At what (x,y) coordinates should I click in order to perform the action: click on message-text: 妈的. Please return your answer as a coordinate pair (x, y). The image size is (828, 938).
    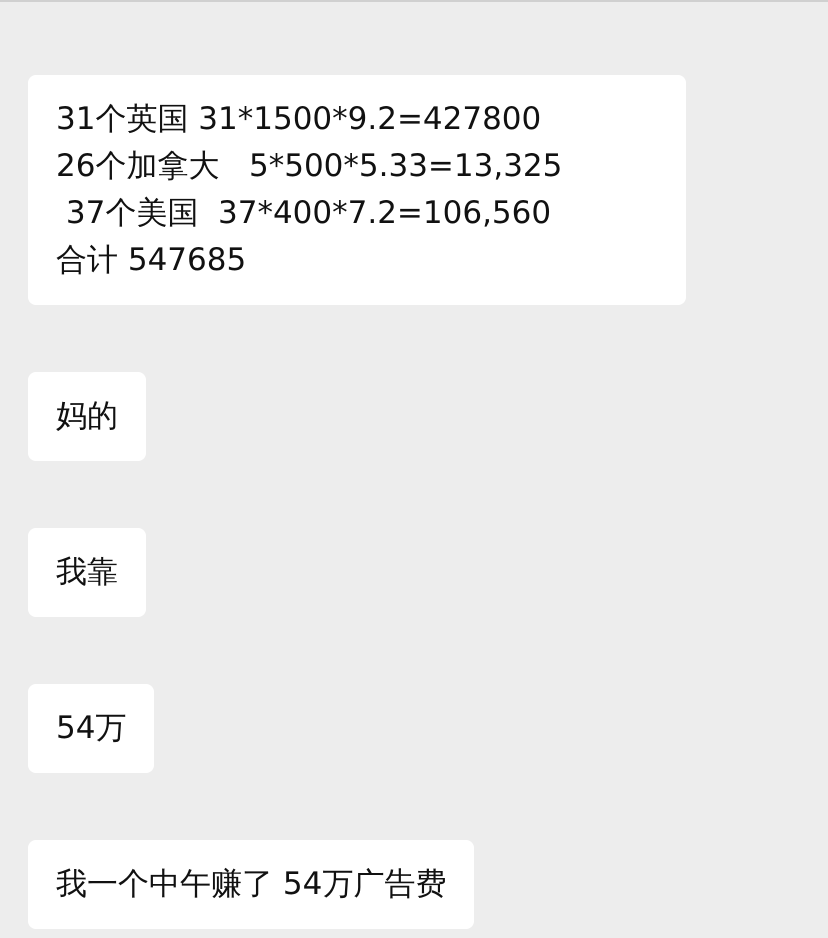
    Looking at the image, I should click on (87, 416).